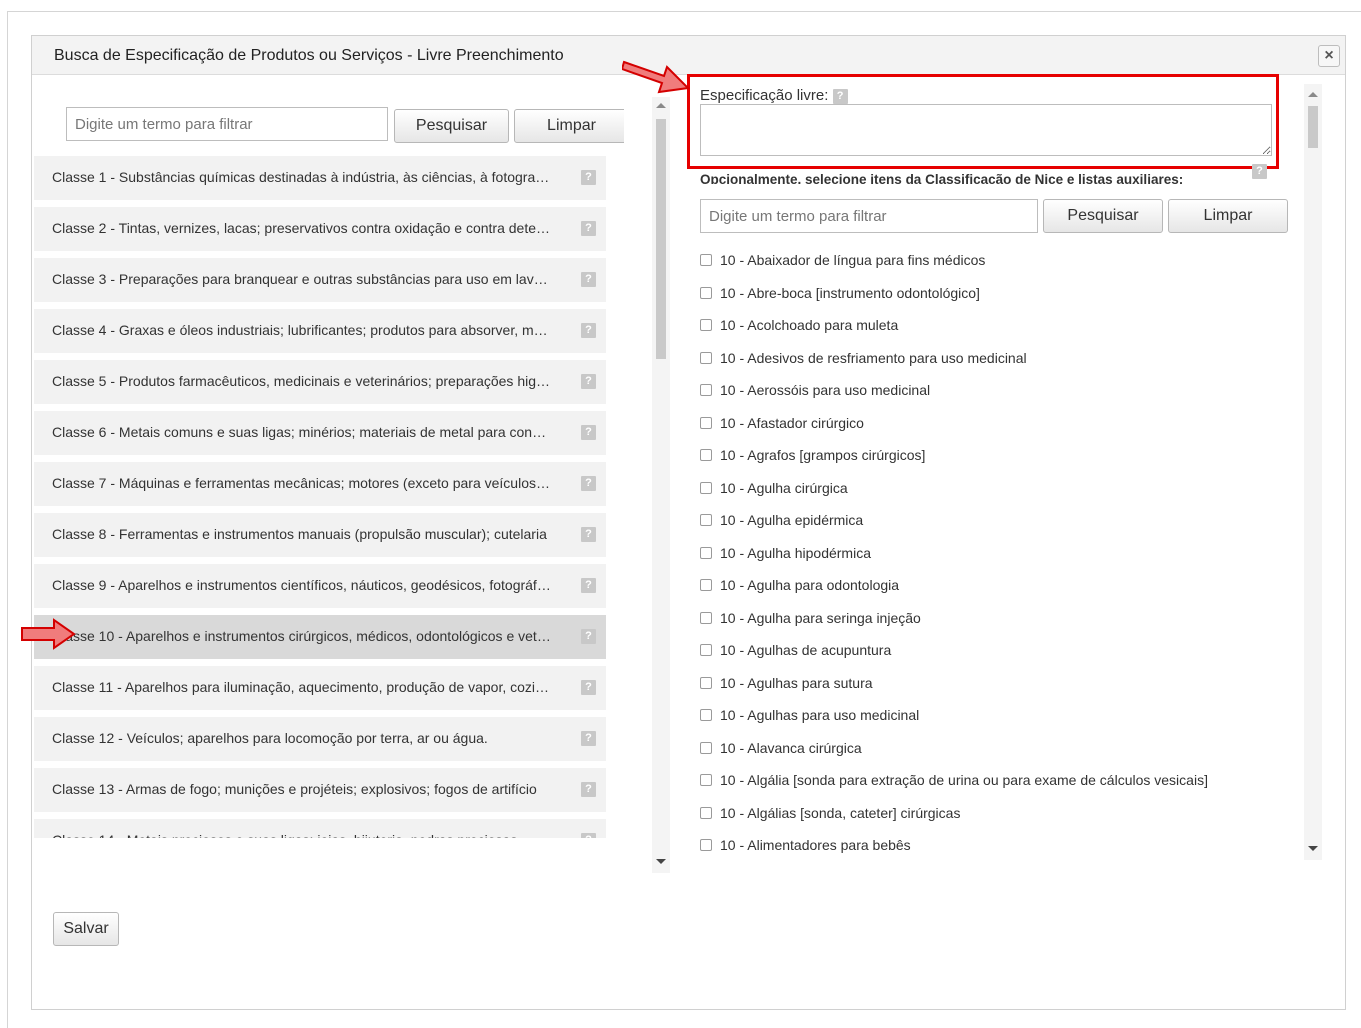 Image resolution: width=1361 pixels, height=1028 pixels. I want to click on nice-item-row: 10 - Agulhas para uso medicinal, so click(809, 717).